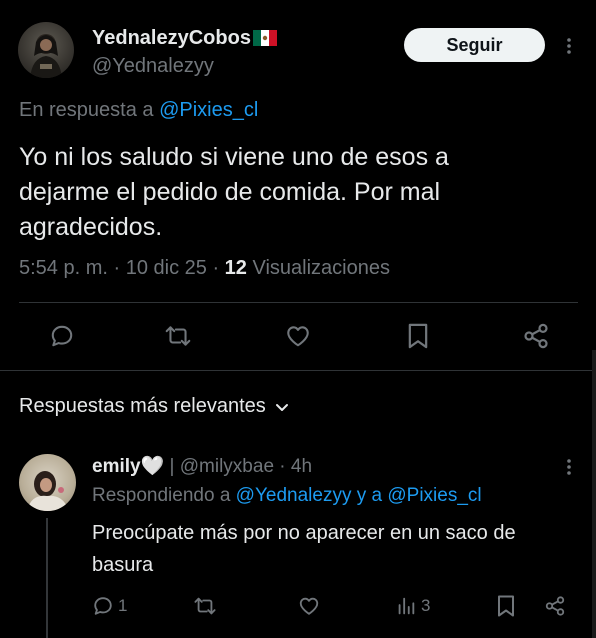  I want to click on reply-author-name: emily🤍, so click(128, 466).